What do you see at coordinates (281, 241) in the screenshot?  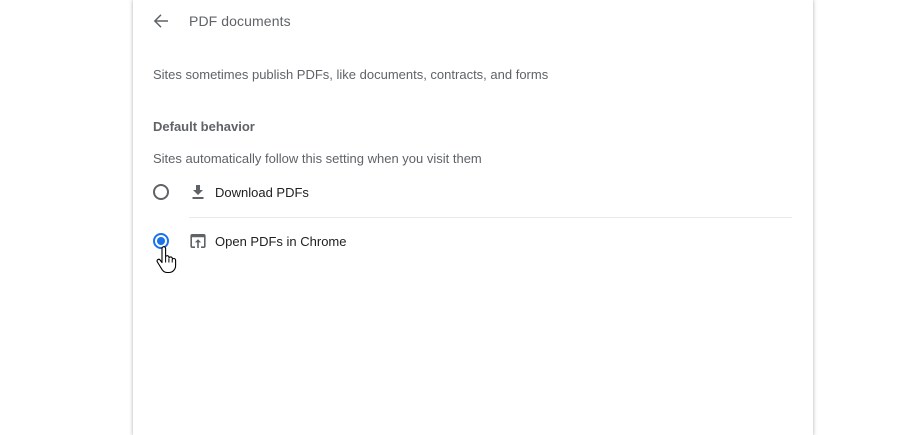 I see `open-pdfs-in-chrome-label: Open PDFs in Chrome` at bounding box center [281, 241].